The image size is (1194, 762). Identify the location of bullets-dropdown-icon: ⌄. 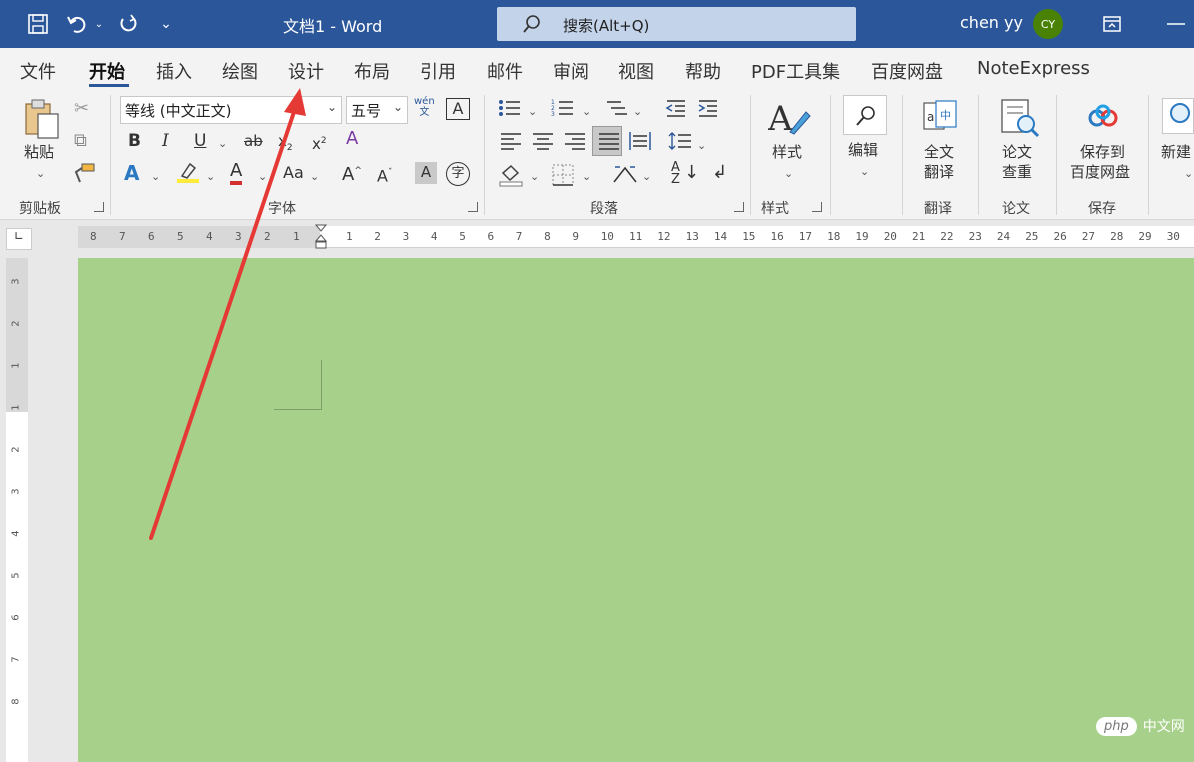
(532, 112).